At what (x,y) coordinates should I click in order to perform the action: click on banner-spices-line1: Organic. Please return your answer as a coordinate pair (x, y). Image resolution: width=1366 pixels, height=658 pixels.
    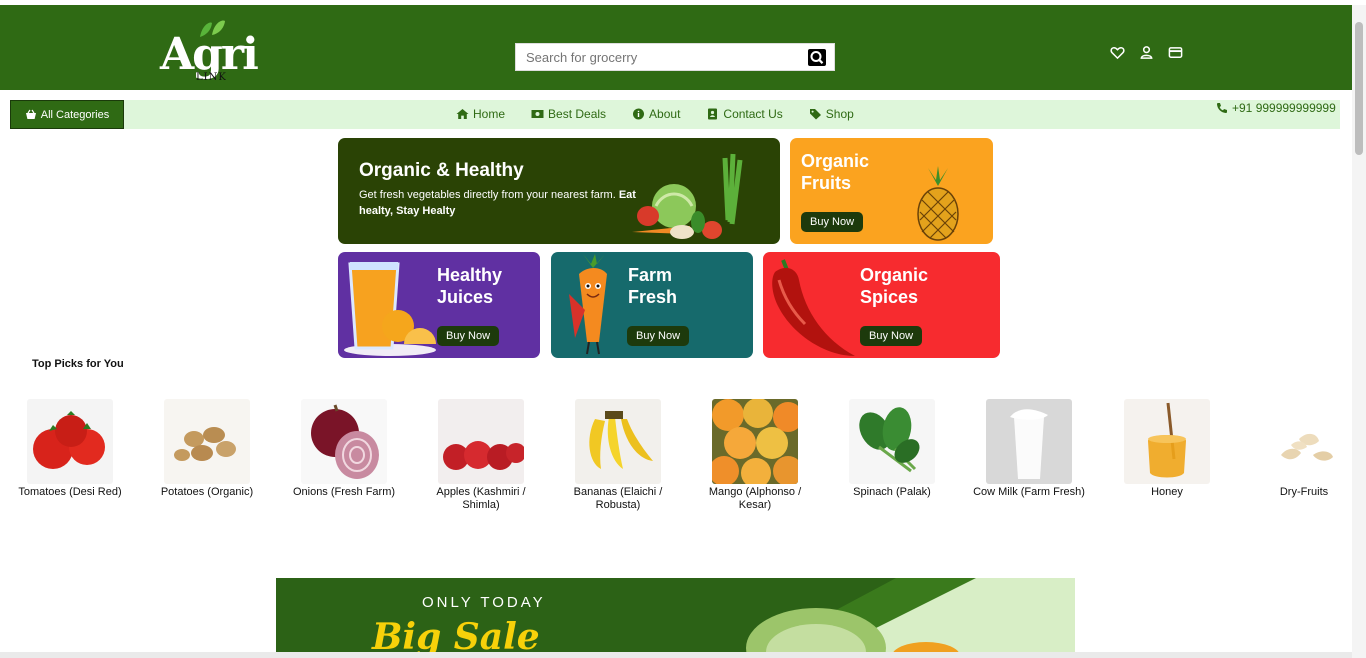
    Looking at the image, I should click on (894, 275).